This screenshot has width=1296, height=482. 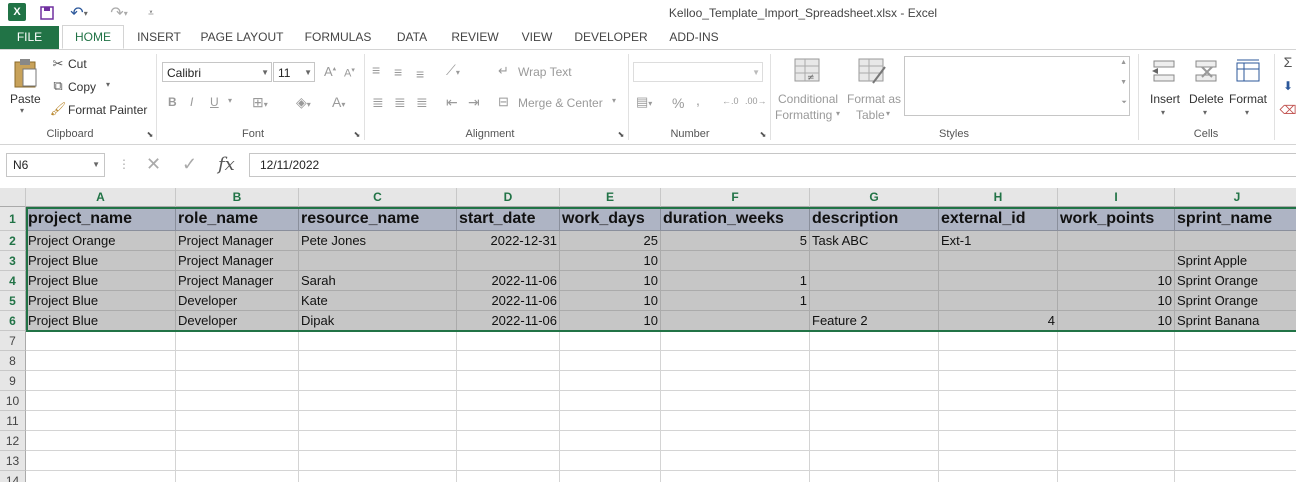 What do you see at coordinates (93, 37) in the screenshot?
I see `tab-home: HOME` at bounding box center [93, 37].